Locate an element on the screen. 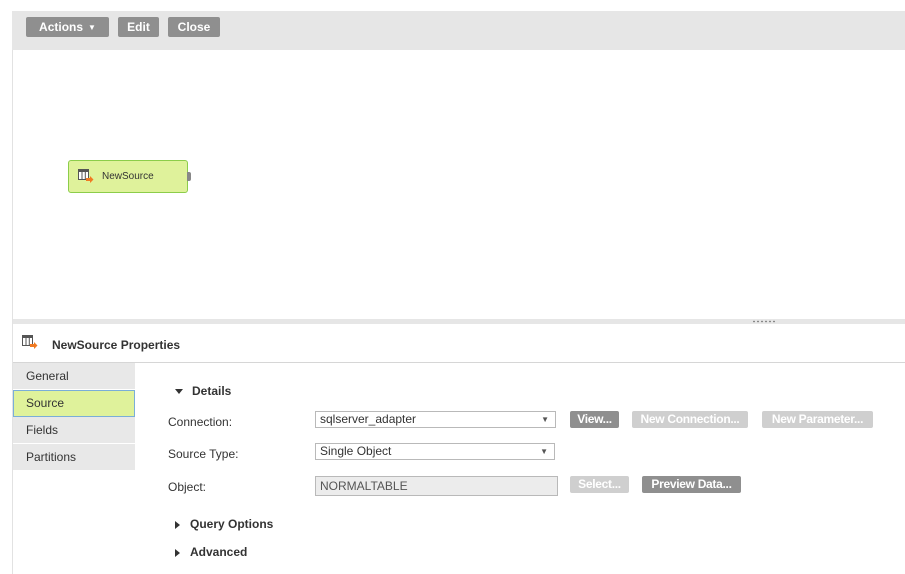 The height and width of the screenshot is (574, 905). edit-button: Edit is located at coordinates (138, 27).